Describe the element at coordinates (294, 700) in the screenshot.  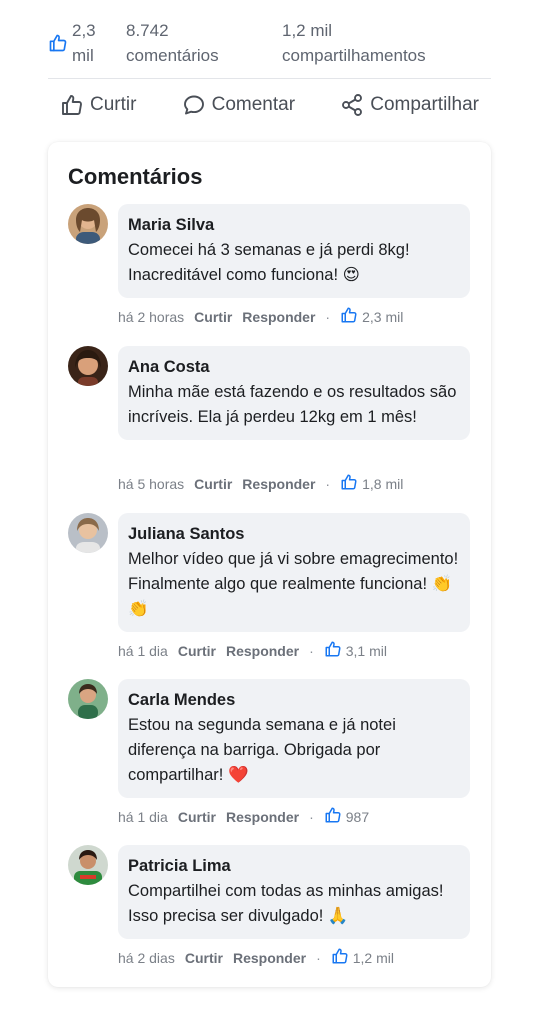
I see `comment-author: Carla Mendes` at that location.